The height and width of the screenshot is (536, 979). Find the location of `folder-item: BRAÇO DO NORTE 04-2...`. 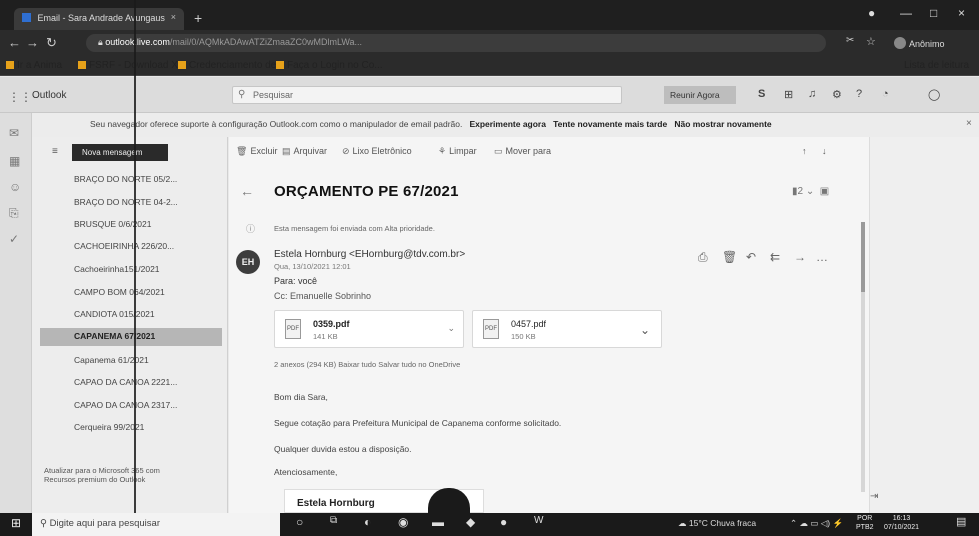

folder-item: BRAÇO DO NORTE 04-2... is located at coordinates (144, 203).